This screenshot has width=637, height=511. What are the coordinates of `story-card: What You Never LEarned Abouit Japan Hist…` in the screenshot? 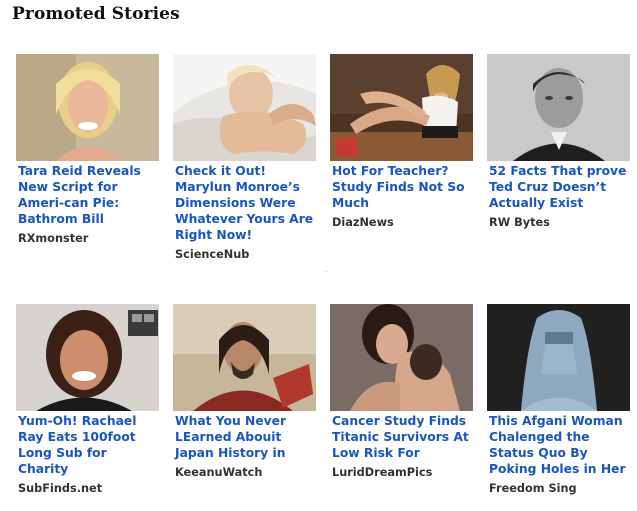 It's located at (244, 391).